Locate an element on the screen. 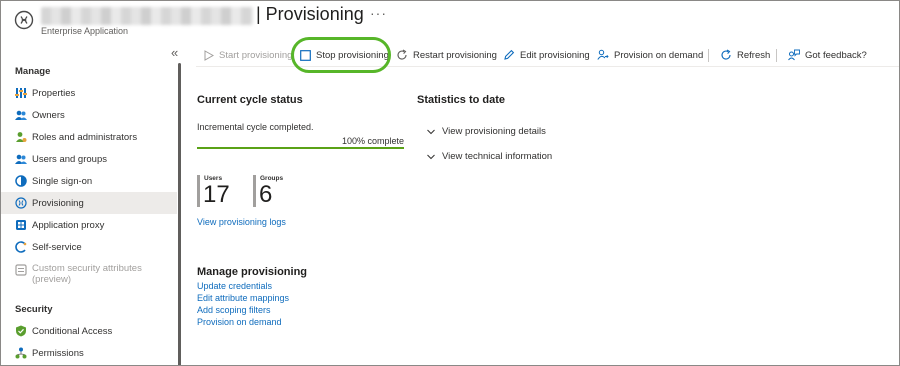 Image resolution: width=900 pixels, height=366 pixels. sidebar-item-conditional-access: Conditional Access is located at coordinates (89, 331).